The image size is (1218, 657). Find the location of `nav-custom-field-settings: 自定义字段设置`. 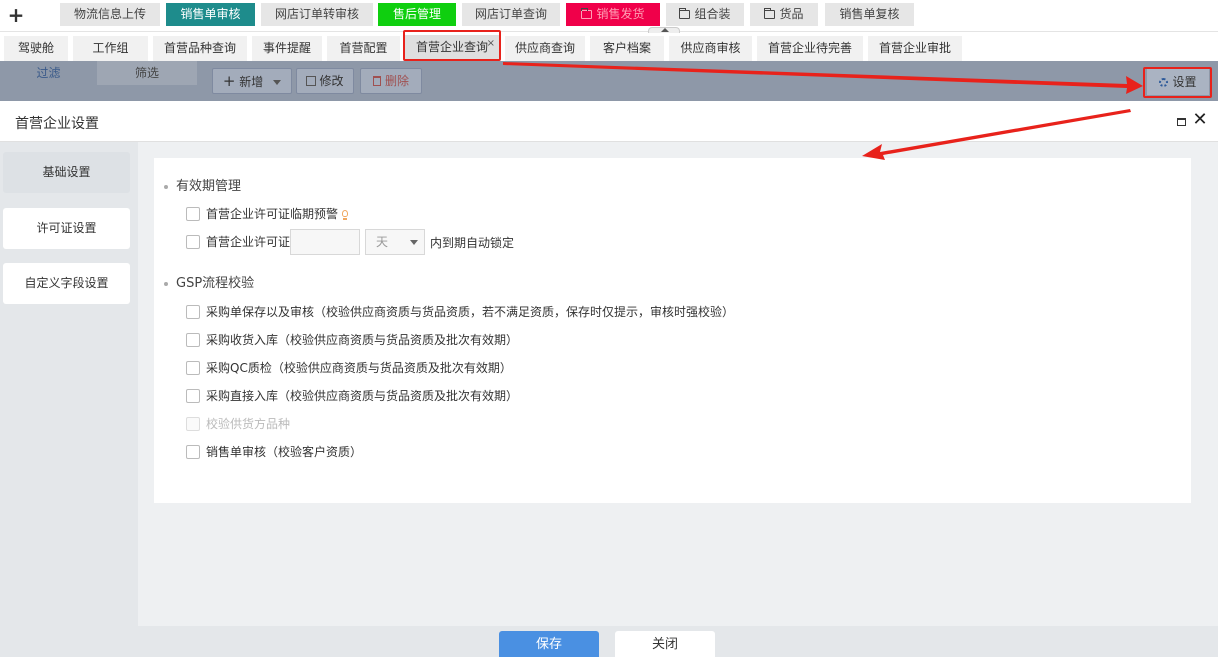

nav-custom-field-settings: 自定义字段设置 is located at coordinates (66, 283).